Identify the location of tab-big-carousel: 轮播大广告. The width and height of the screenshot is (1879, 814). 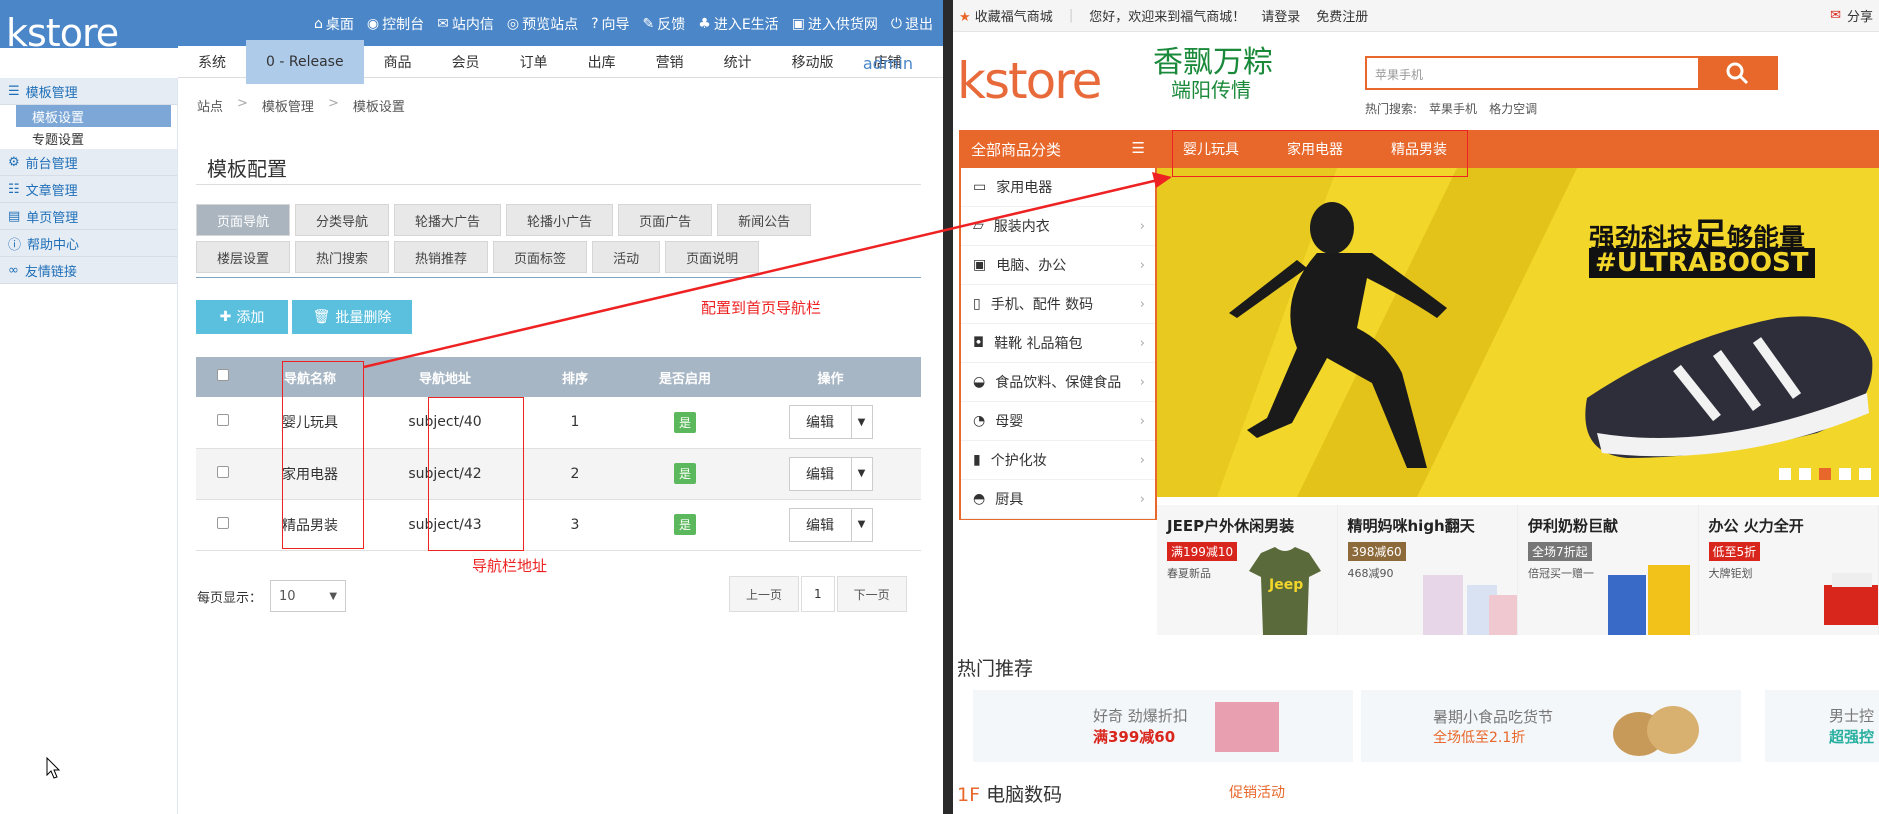
(448, 220).